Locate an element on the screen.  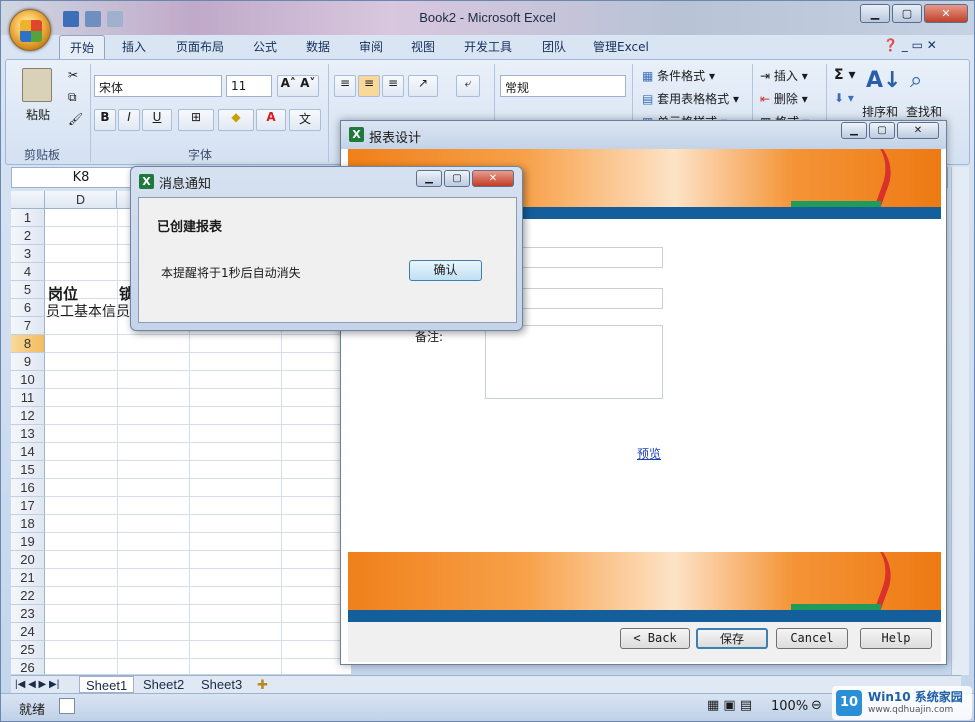
paste-label: 粘贴 is located at coordinates (38, 114).